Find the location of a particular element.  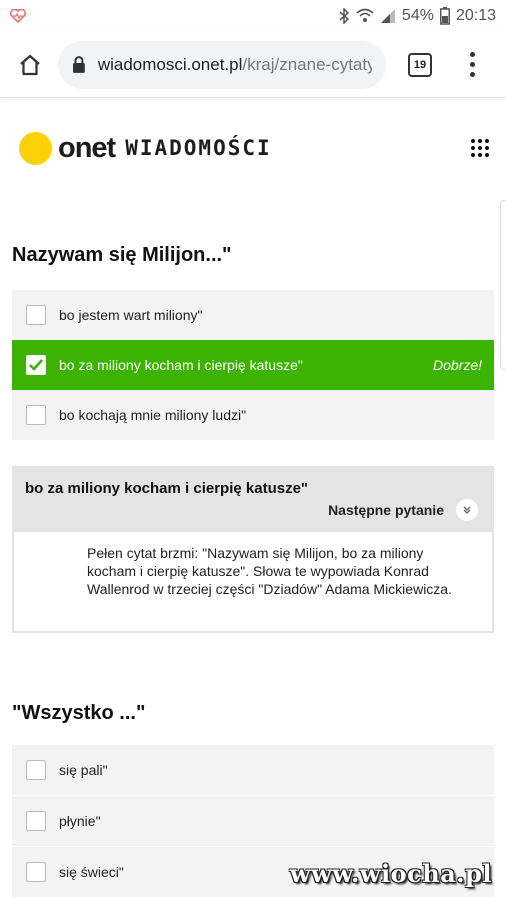

scroll-indicator is located at coordinates (503, 285).